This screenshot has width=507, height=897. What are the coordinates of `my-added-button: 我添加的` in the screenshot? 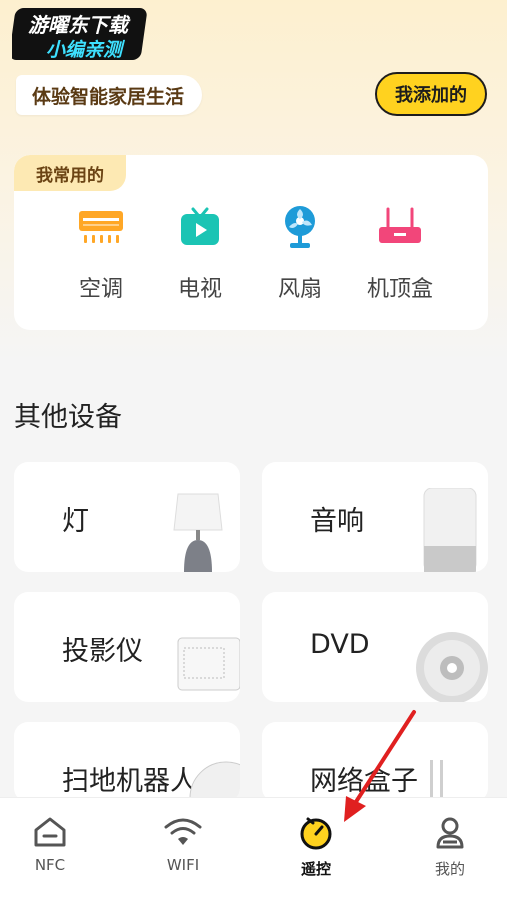 It's located at (431, 94).